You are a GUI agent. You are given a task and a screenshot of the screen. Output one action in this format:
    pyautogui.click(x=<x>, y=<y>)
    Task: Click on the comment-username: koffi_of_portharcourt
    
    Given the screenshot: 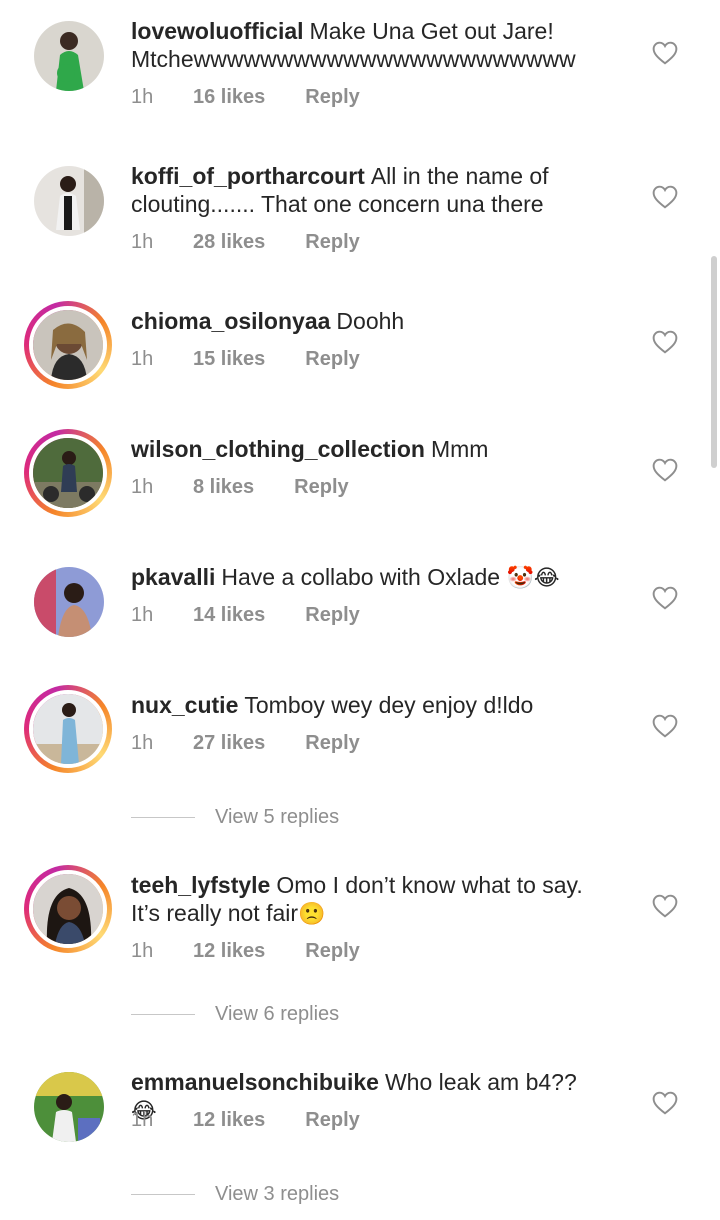 What is the action you would take?
    pyautogui.click(x=248, y=176)
    